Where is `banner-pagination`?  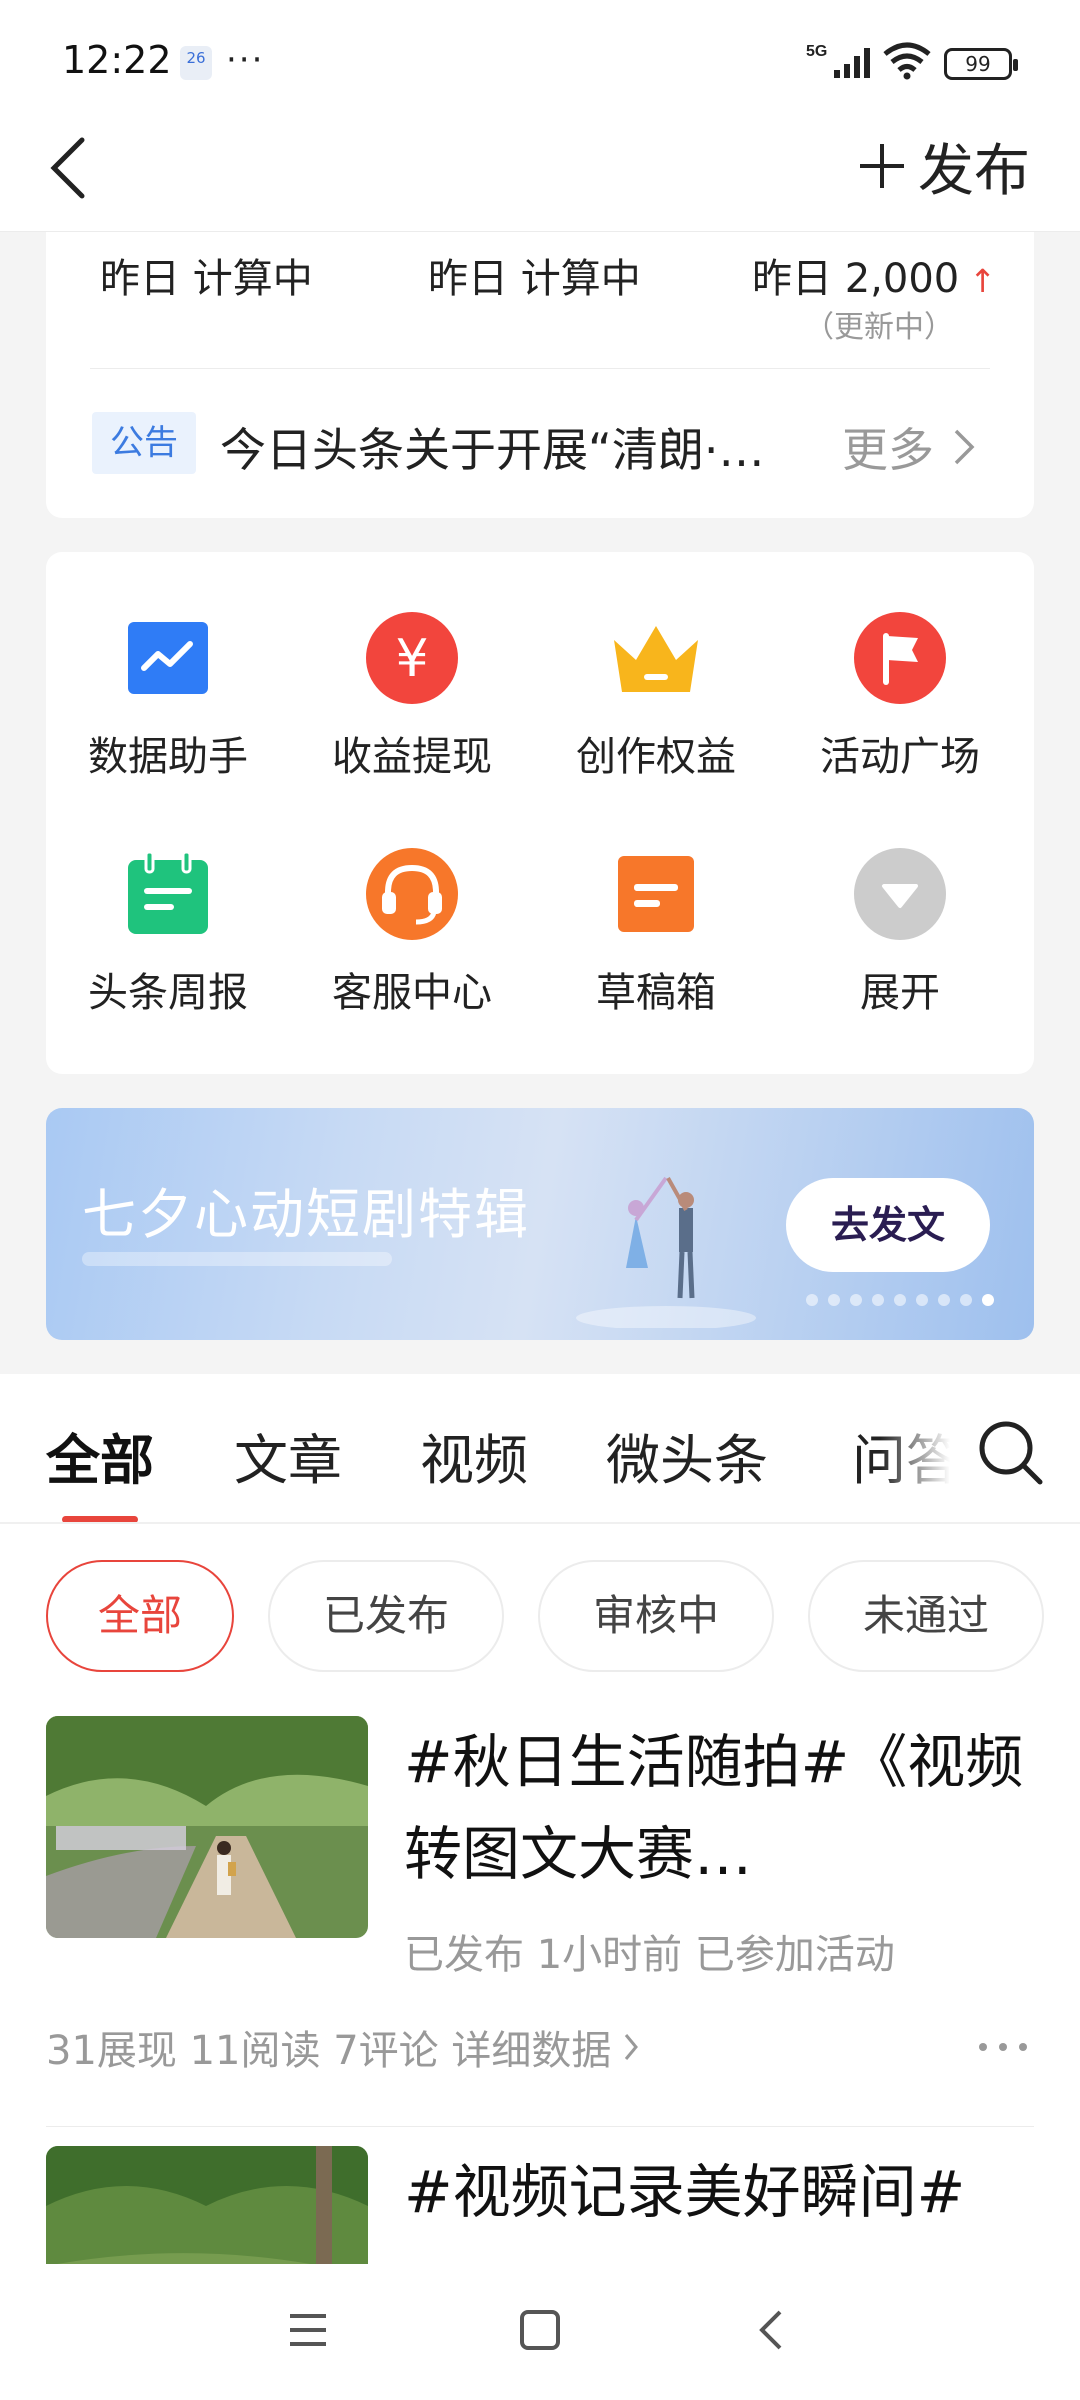 banner-pagination is located at coordinates (900, 1300).